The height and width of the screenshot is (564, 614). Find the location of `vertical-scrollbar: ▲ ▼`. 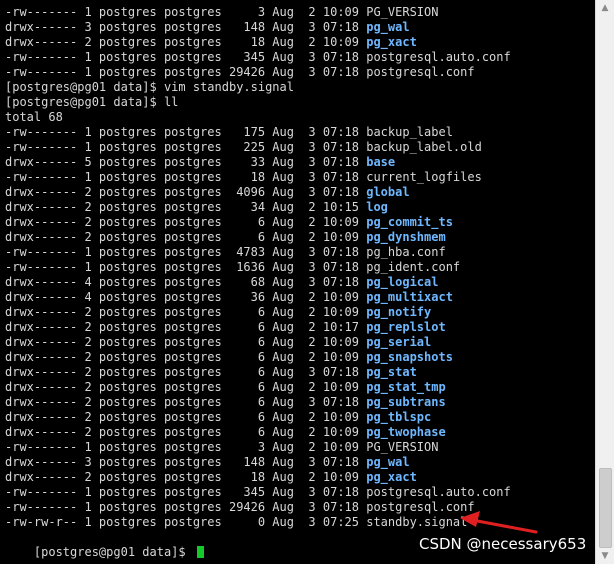

vertical-scrollbar: ▲ ▼ is located at coordinates (604, 282).